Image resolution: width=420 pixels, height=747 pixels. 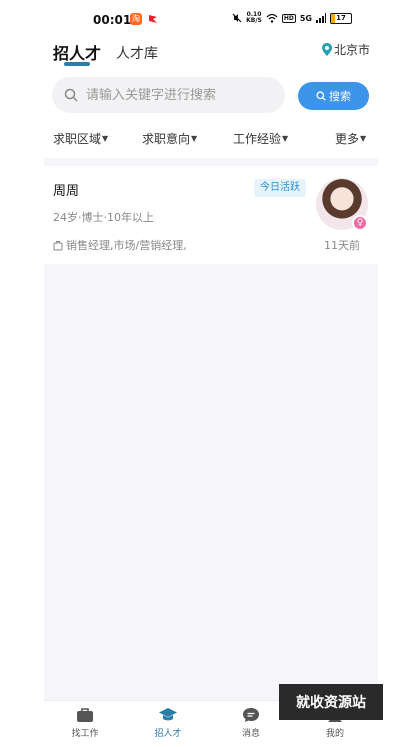 I want to click on search-field, so click(x=168, y=95).